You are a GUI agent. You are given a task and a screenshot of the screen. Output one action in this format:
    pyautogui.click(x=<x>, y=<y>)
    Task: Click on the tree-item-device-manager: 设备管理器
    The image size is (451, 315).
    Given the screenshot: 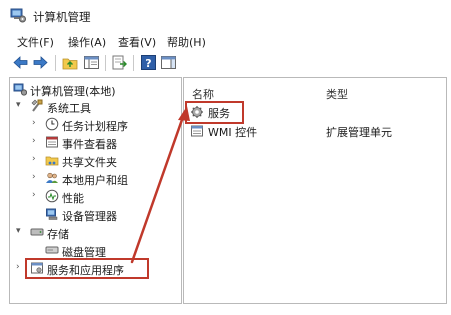 What is the action you would take?
    pyautogui.click(x=105, y=215)
    